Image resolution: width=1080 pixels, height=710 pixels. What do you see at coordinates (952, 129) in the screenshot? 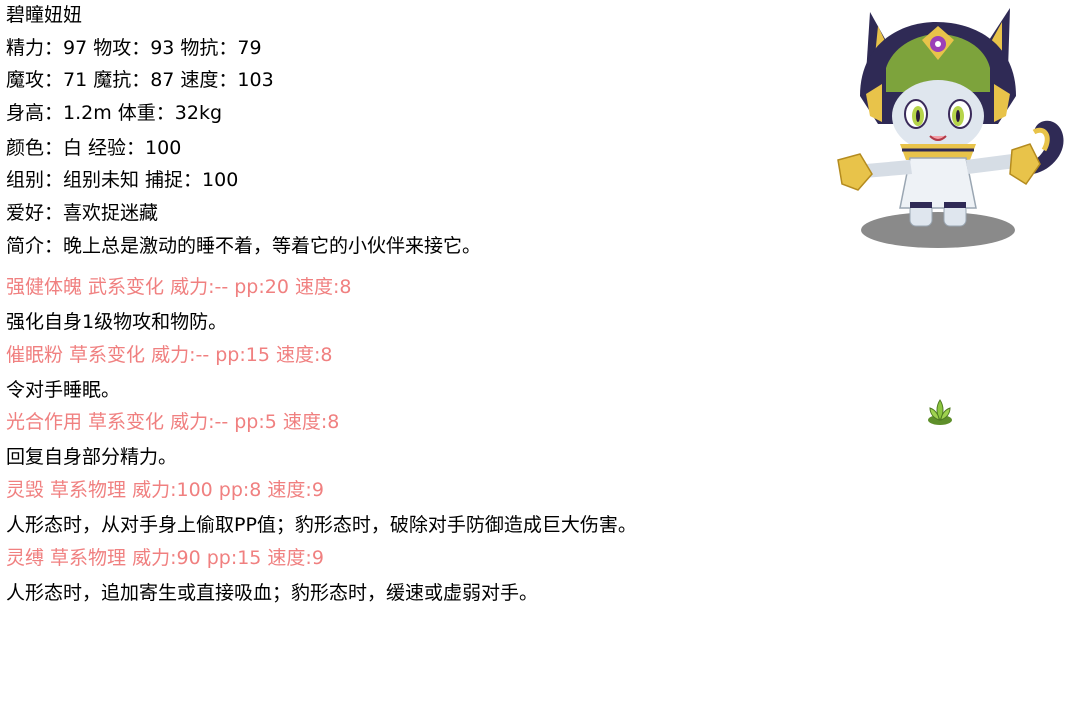
I see `cat-girl-pet-portrait-icon` at bounding box center [952, 129].